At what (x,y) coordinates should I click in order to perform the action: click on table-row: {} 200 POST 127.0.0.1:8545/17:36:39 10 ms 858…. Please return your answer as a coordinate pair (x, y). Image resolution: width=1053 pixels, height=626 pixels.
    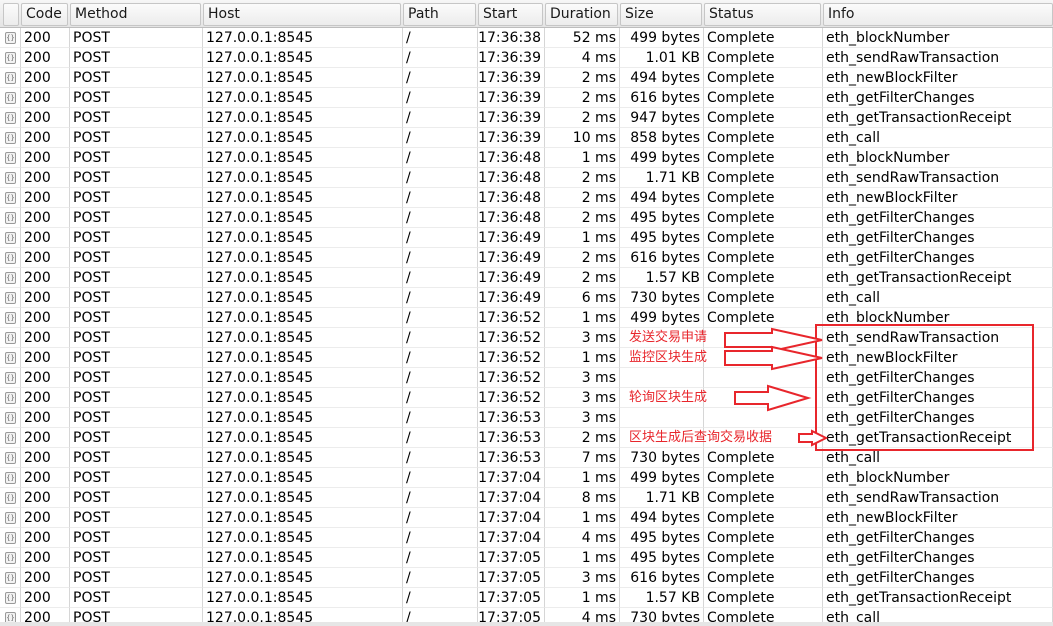
    Looking at the image, I should click on (526, 138).